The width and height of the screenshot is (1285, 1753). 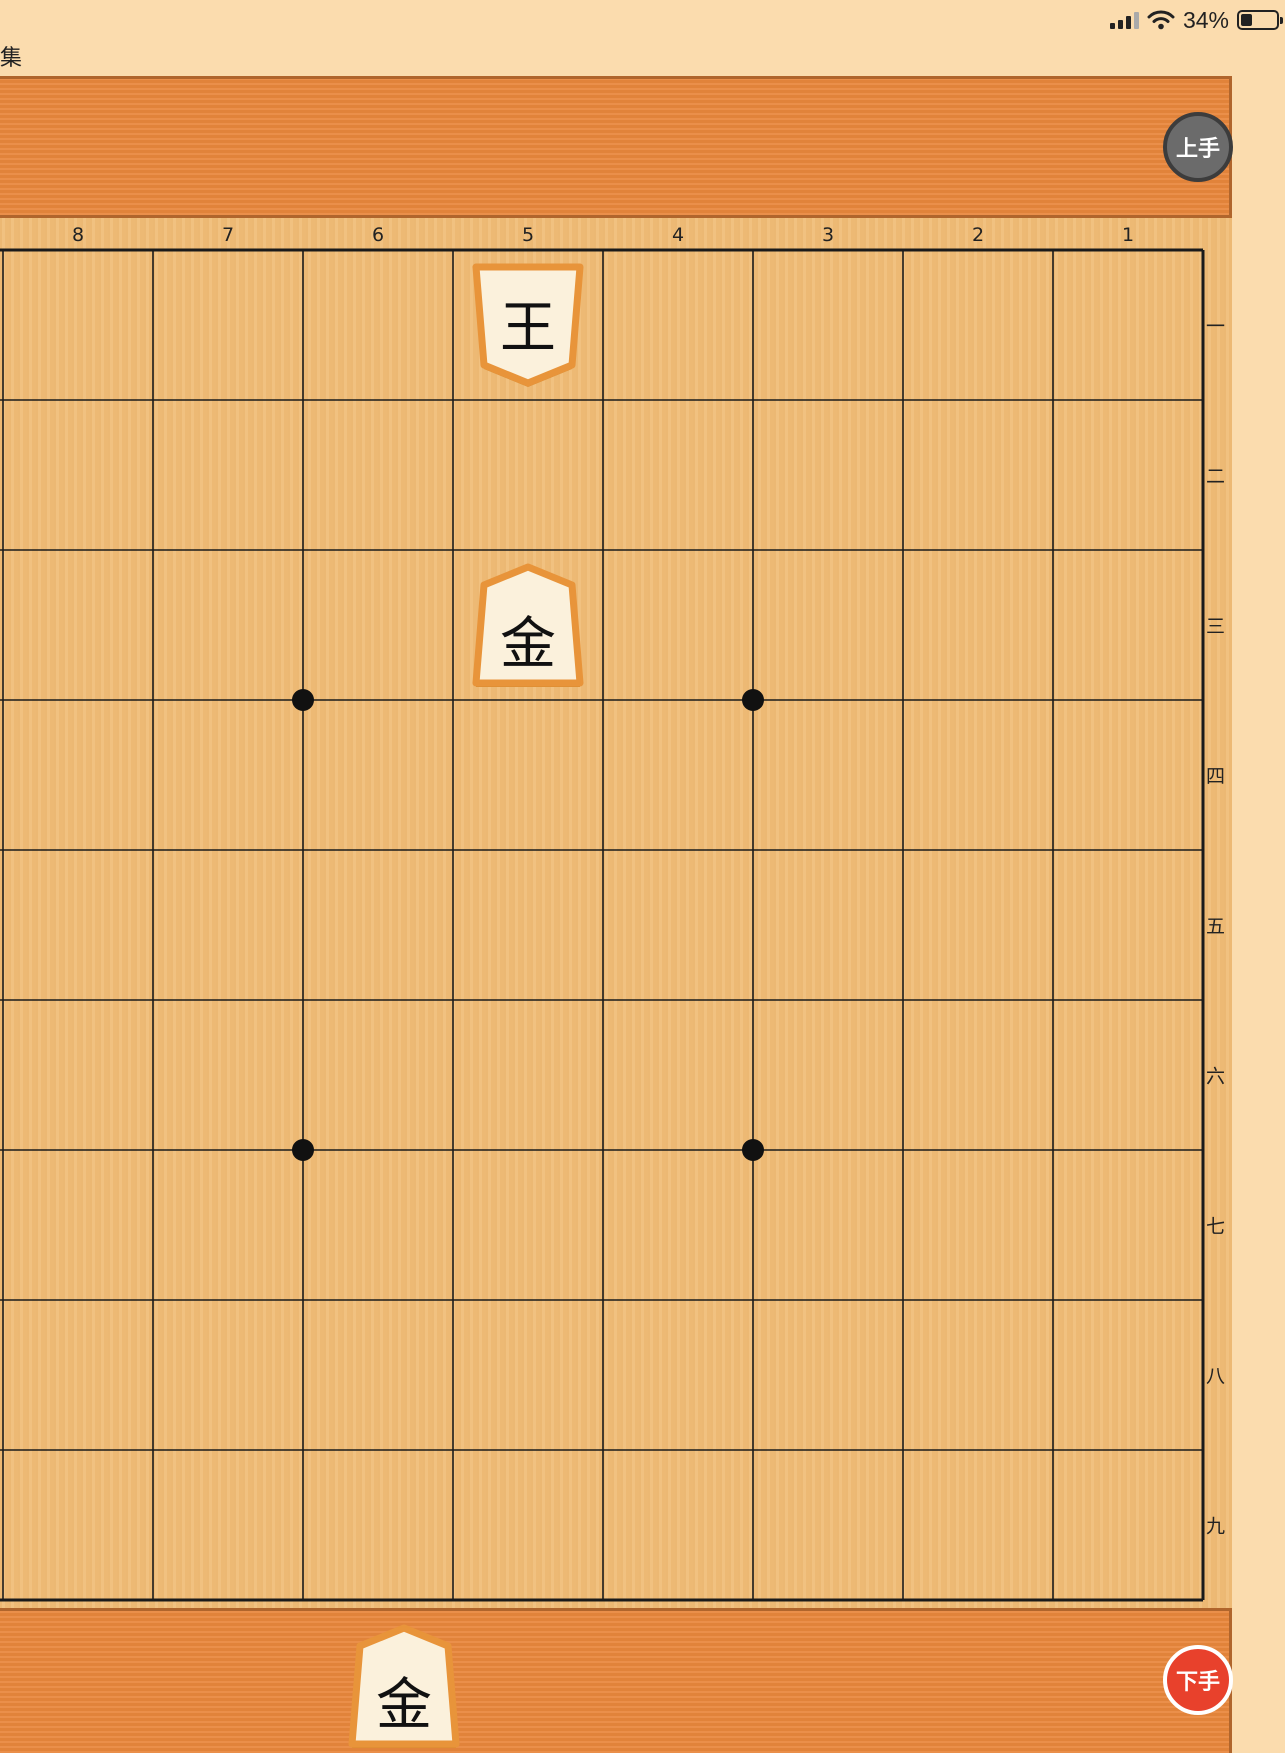 What do you see at coordinates (378, 235) in the screenshot?
I see `file-label: 6` at bounding box center [378, 235].